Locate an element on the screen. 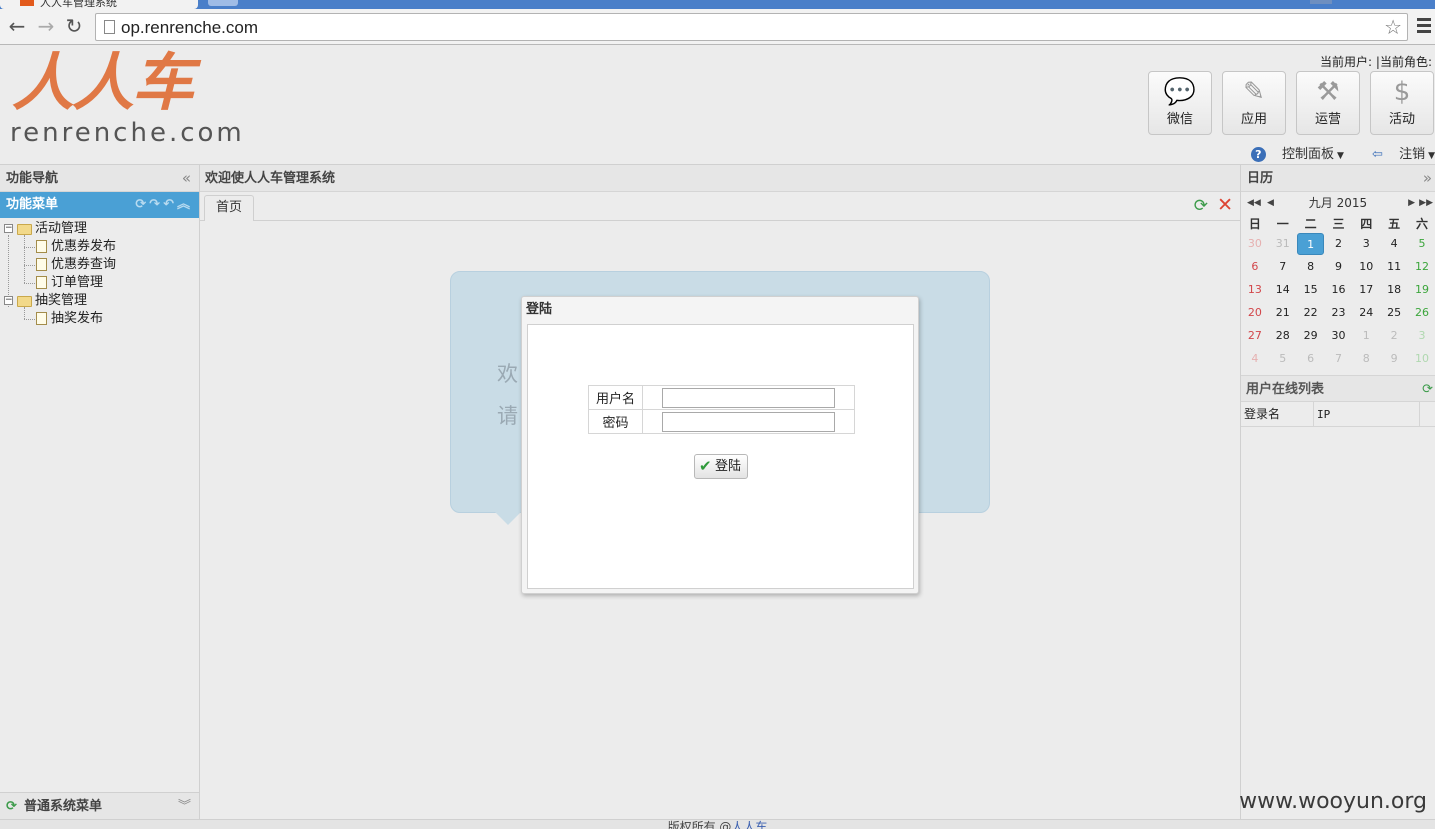 This screenshot has width=1435, height=829. calendar-day: 17 is located at coordinates (1366, 289).